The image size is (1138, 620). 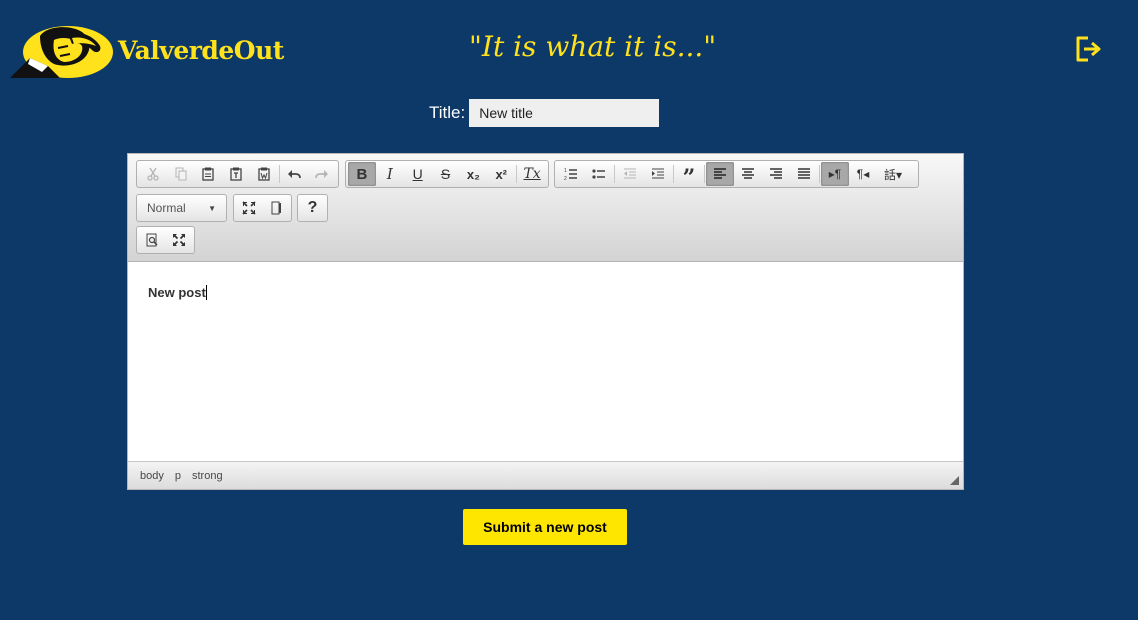 I want to click on superscript-icon: x², so click(x=501, y=174).